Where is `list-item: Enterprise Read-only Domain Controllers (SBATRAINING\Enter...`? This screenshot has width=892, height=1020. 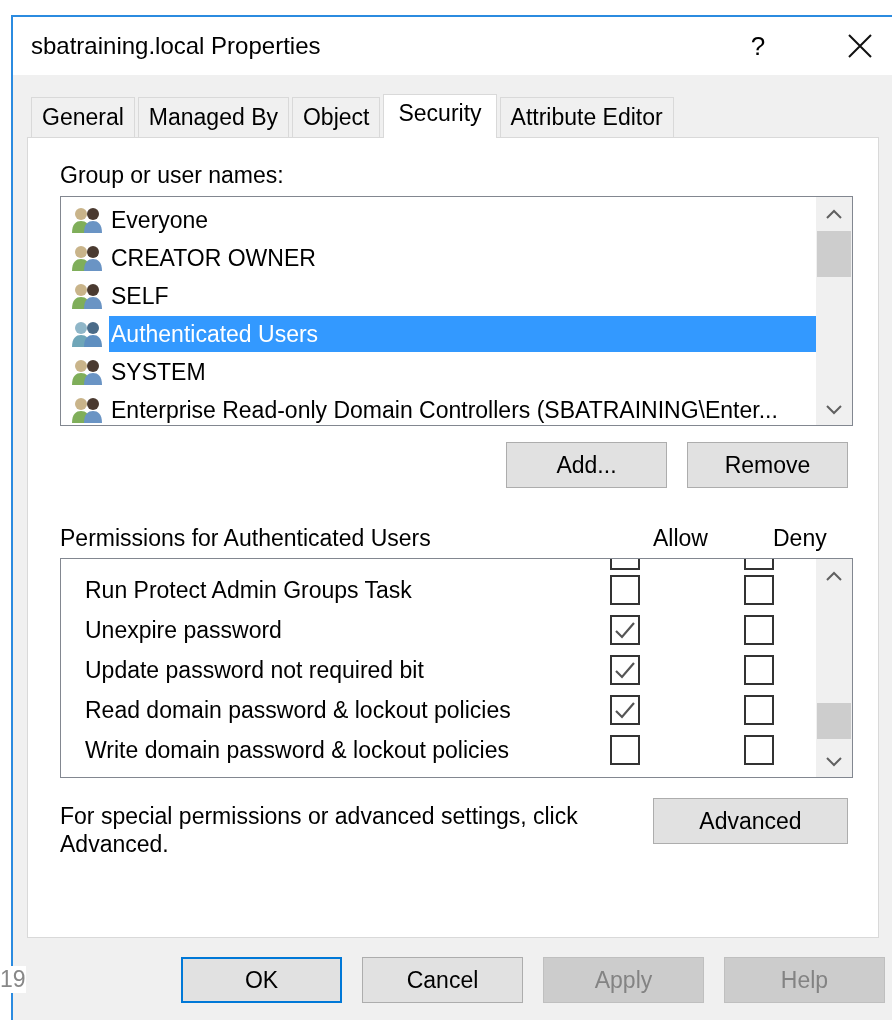
list-item: Enterprise Read-only Domain Controllers (SBATRAINING\Enter... is located at coordinates (444, 408).